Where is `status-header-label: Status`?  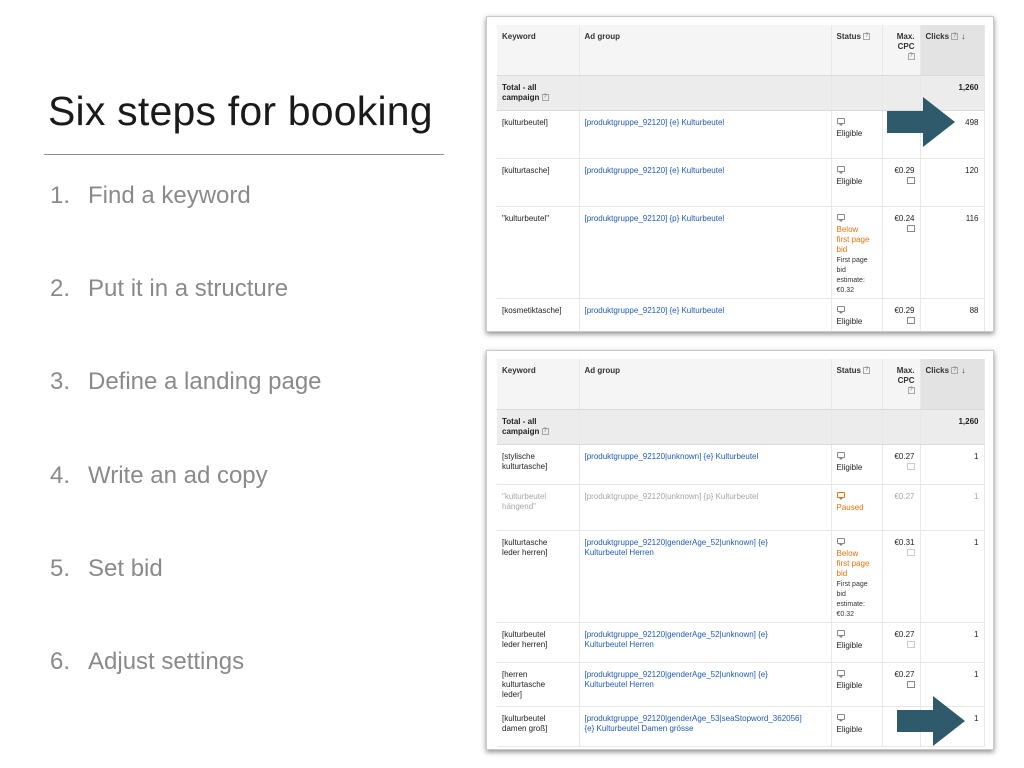
status-header-label: Status is located at coordinates (848, 36).